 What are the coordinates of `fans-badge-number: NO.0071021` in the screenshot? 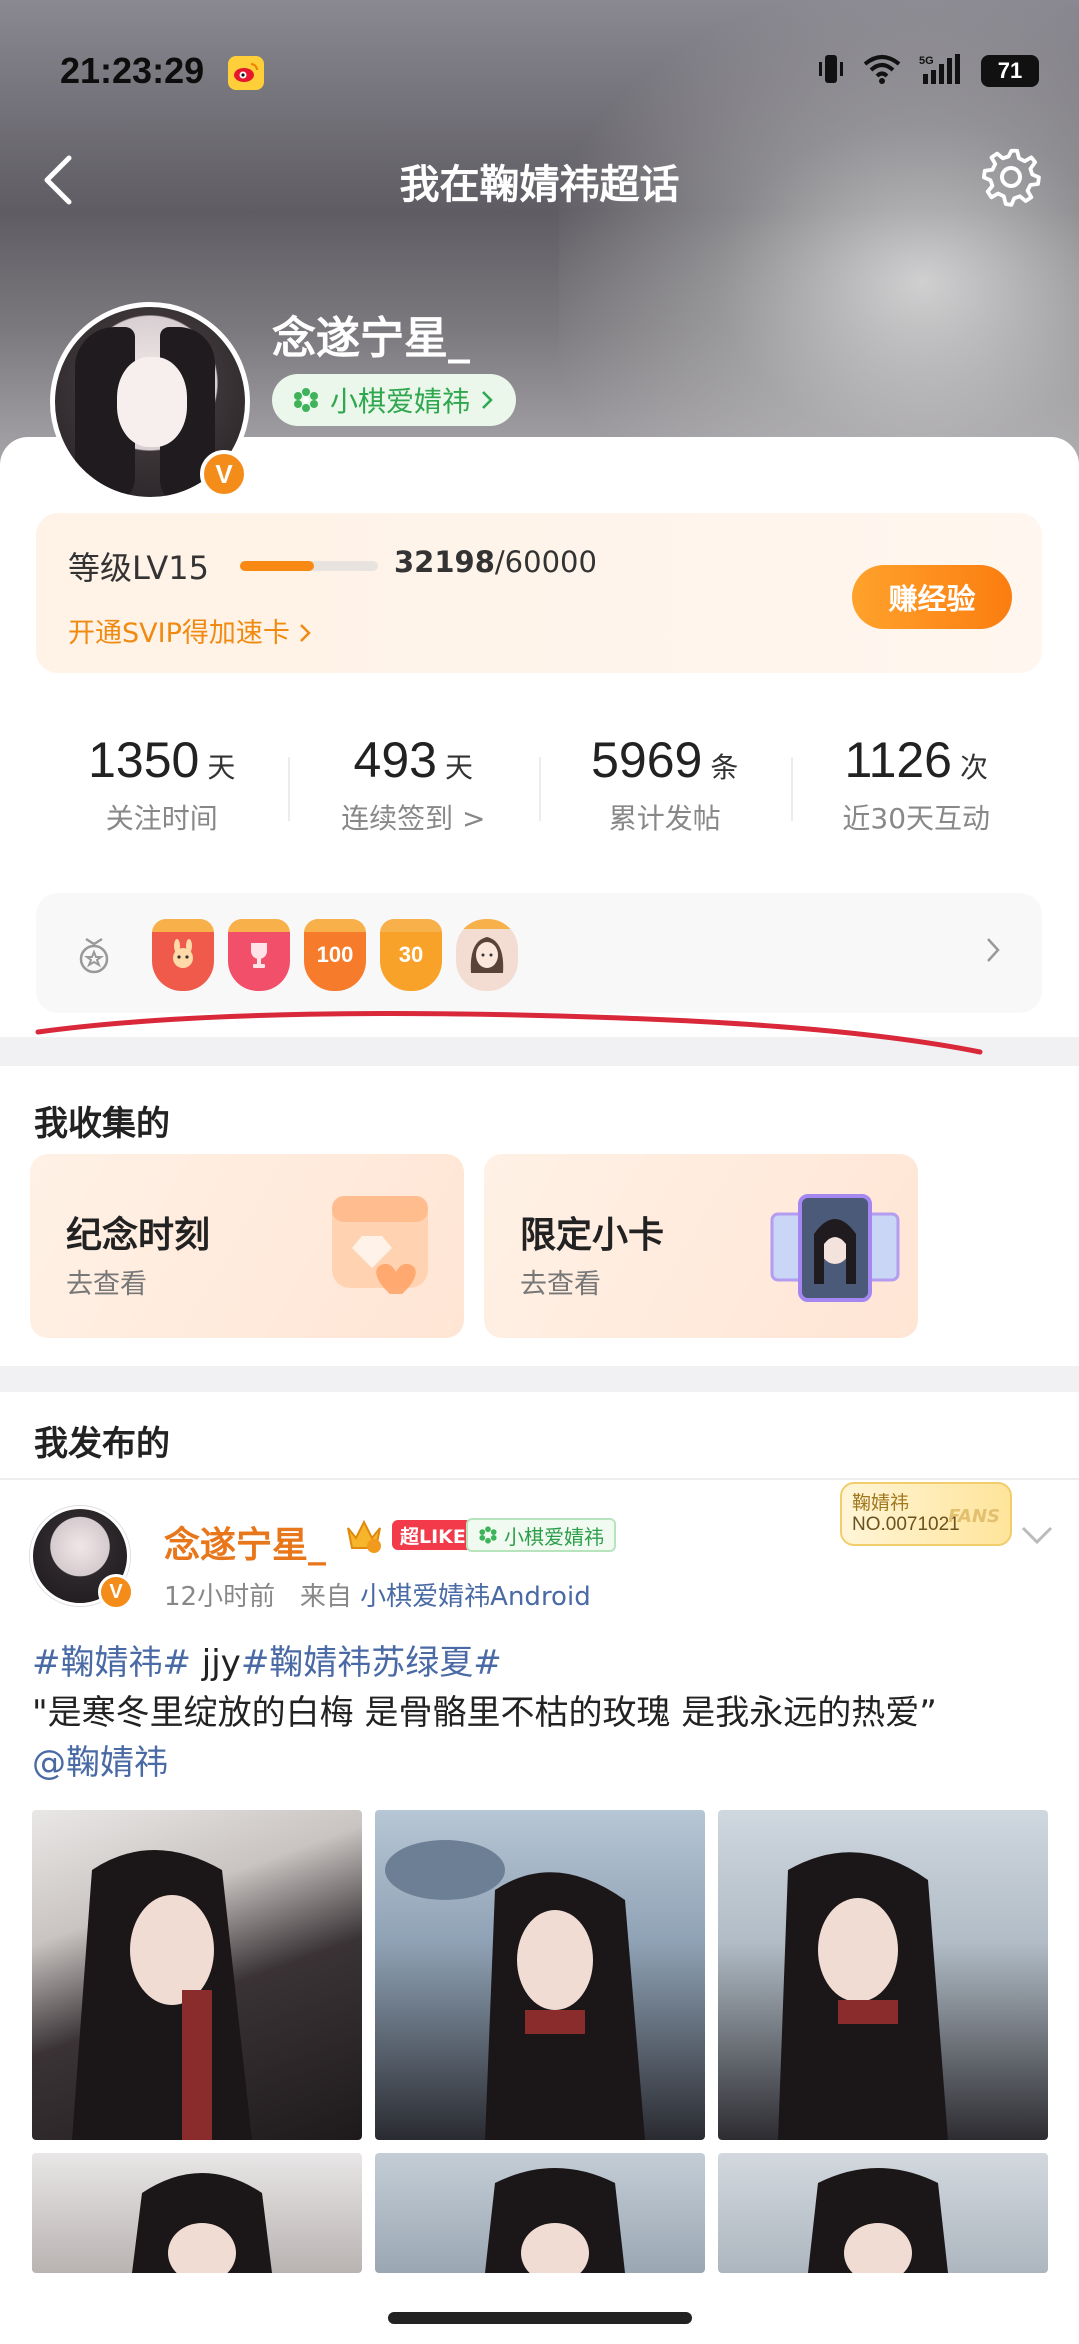 It's located at (906, 1524).